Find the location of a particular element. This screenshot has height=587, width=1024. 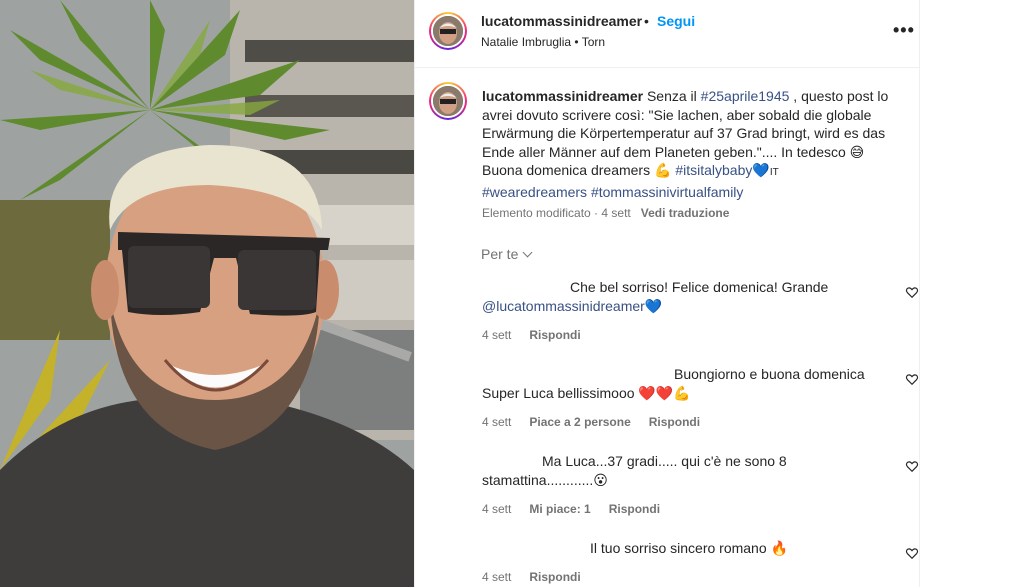

comment-text: Buongiorno e buona domenica is located at coordinates (769, 374).